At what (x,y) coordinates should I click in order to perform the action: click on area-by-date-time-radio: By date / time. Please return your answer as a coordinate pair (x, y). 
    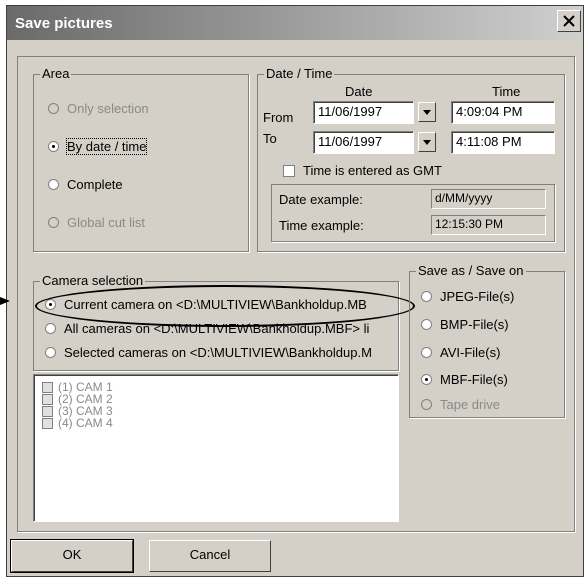
    Looking at the image, I should click on (98, 146).